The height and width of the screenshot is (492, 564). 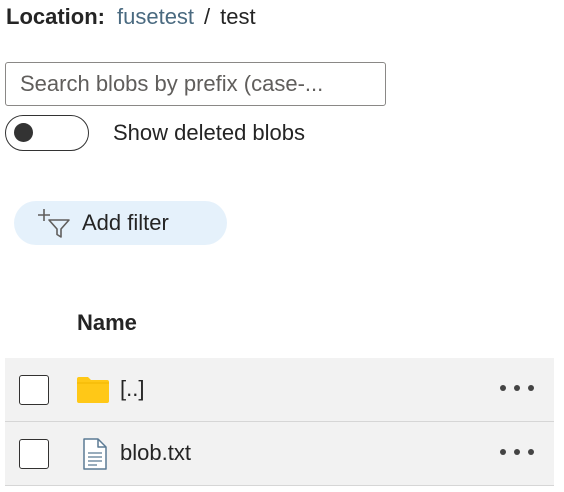 What do you see at coordinates (279, 390) in the screenshot?
I see `table-row: [..]` at bounding box center [279, 390].